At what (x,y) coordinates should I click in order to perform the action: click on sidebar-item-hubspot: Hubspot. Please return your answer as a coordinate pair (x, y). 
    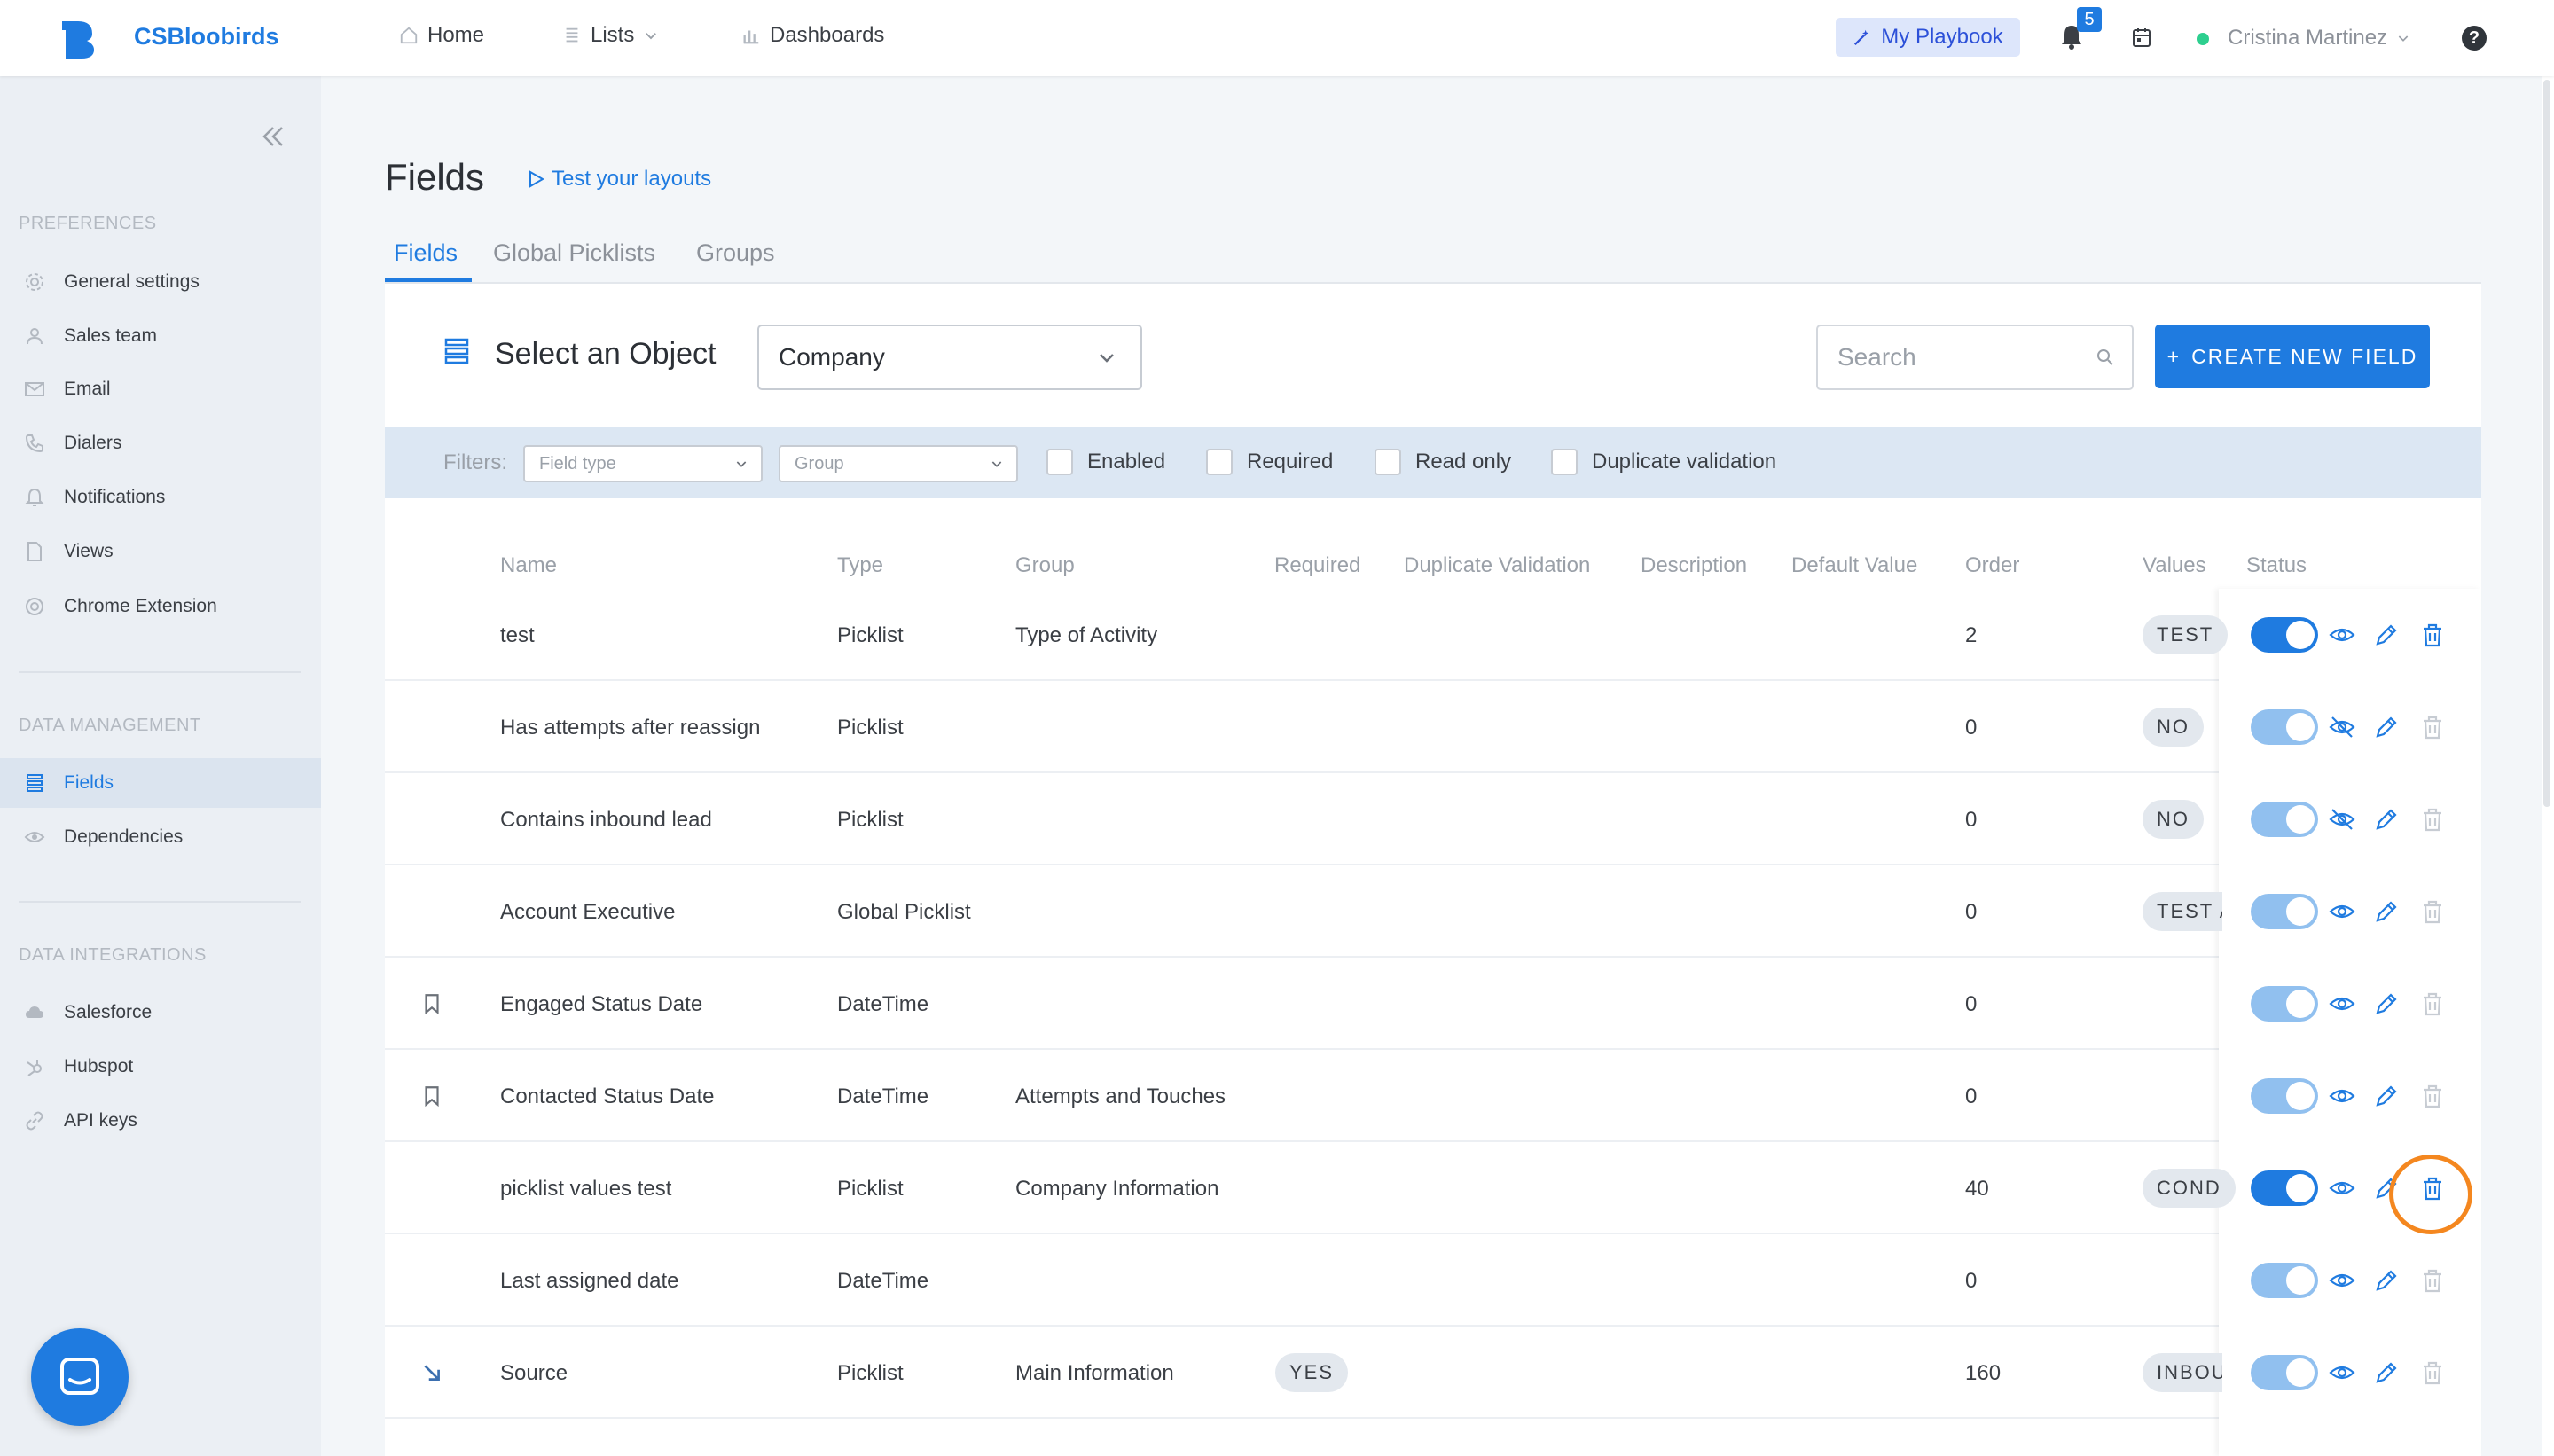
    Looking at the image, I should click on (160, 1067).